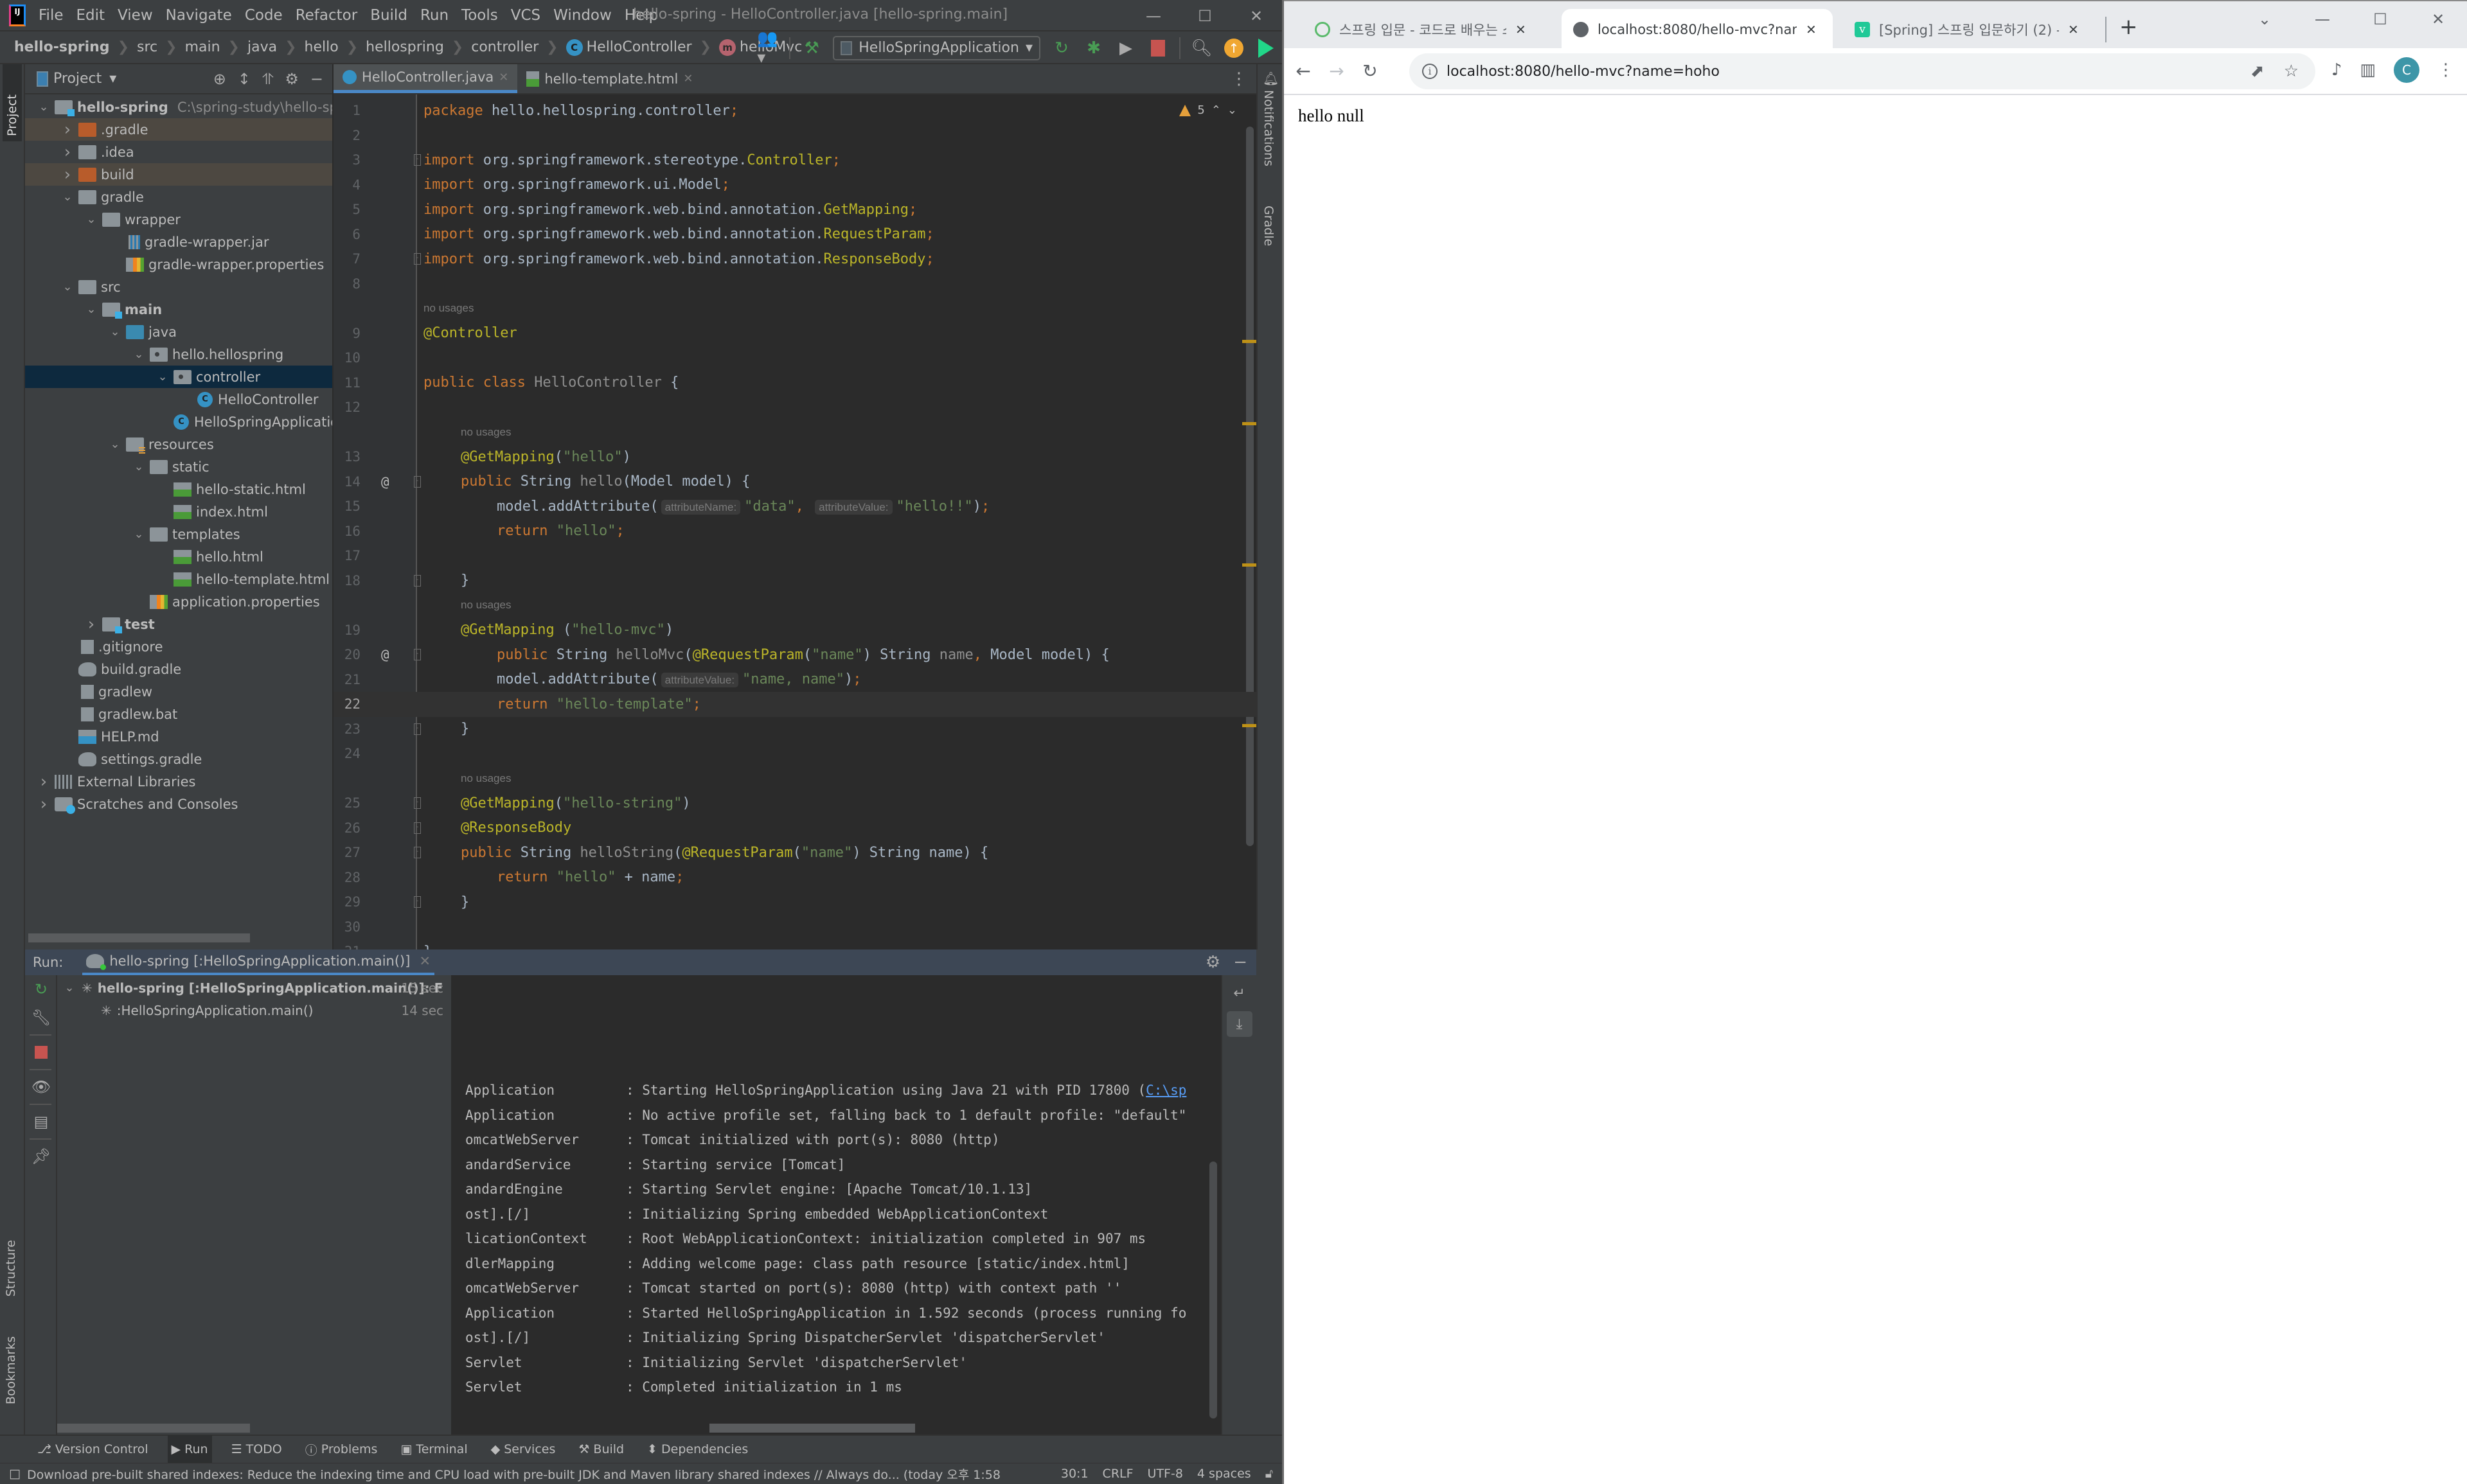 The image size is (2467, 1484). Describe the element at coordinates (178, 422) in the screenshot. I see `tree-item-hellospringapplication: C HelloSpringApplication` at that location.